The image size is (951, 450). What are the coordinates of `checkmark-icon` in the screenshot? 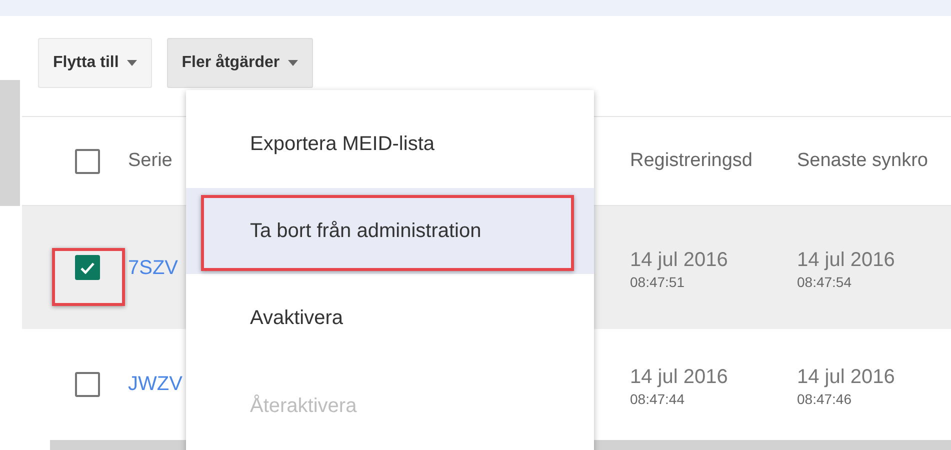 It's located at (87, 268).